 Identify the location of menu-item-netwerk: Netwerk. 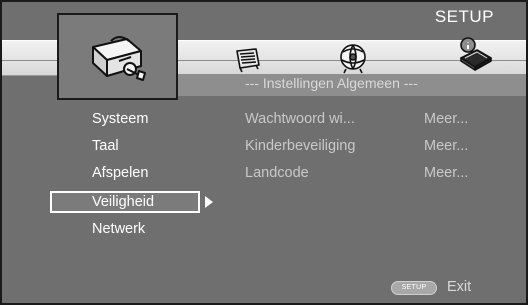
(125, 230).